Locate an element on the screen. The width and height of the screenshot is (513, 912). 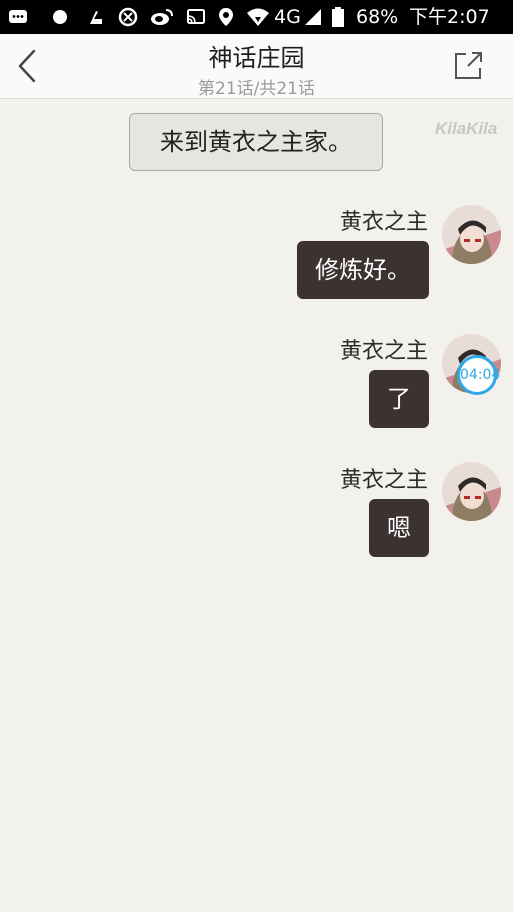
dot-icon is located at coordinates (60, 17).